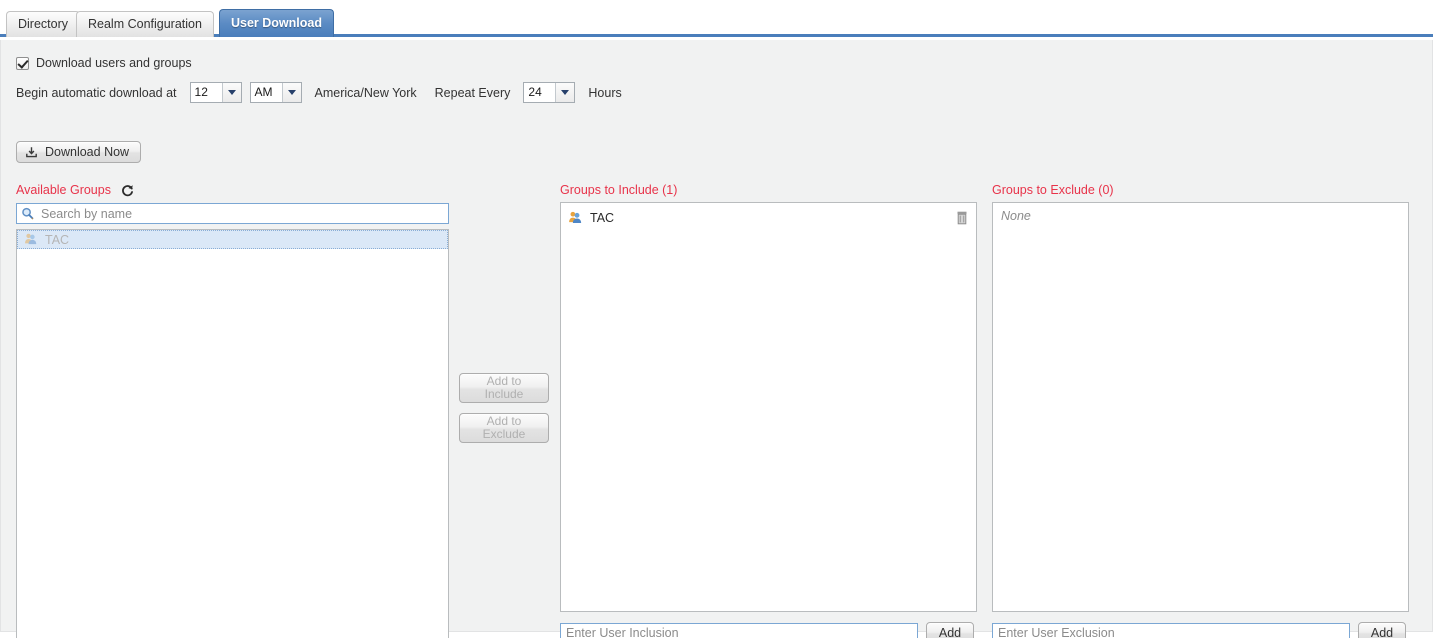  I want to click on tab-user-download: User Download, so click(276, 23).